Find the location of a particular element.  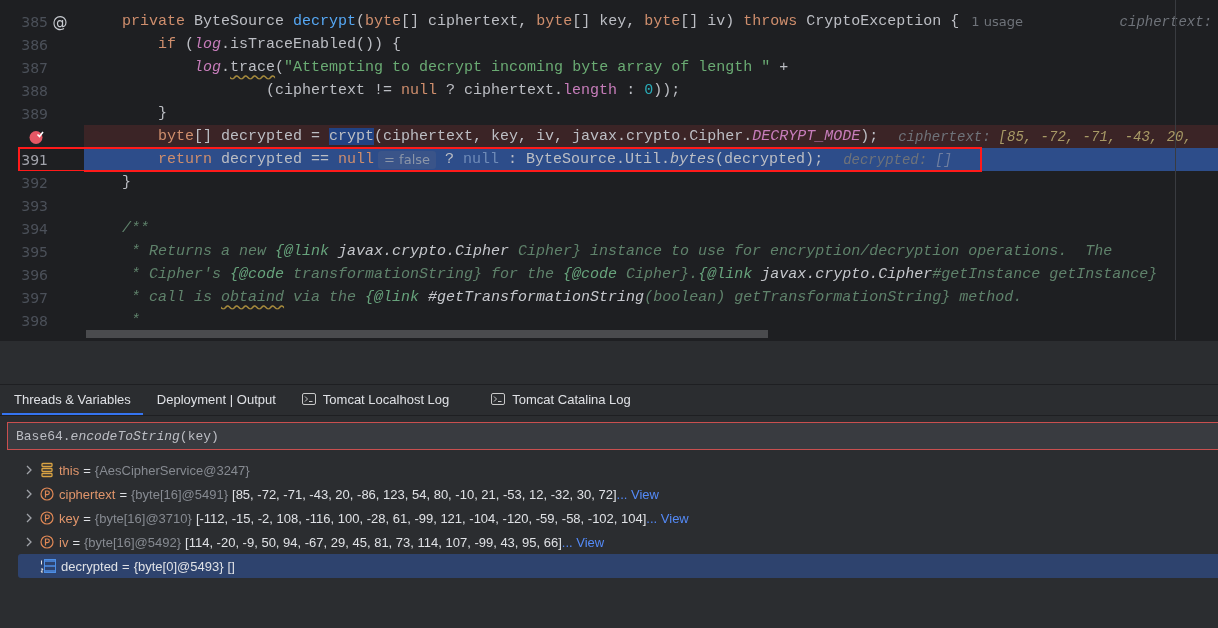

variable-value: [114, -20, -9, 50, 94, -67, 29, 45, 81, 73, 114, 107, -99, 43, 95, 66] is located at coordinates (373, 542).